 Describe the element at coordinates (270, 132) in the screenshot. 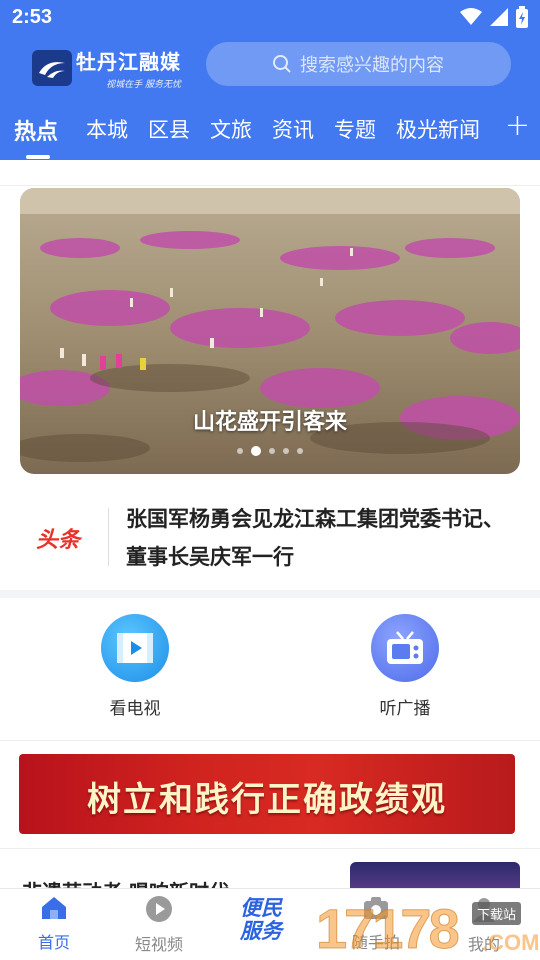

I see `channel-tabs: 热点 本城 区县 文旅 资讯 专题 极光新闻 +` at that location.